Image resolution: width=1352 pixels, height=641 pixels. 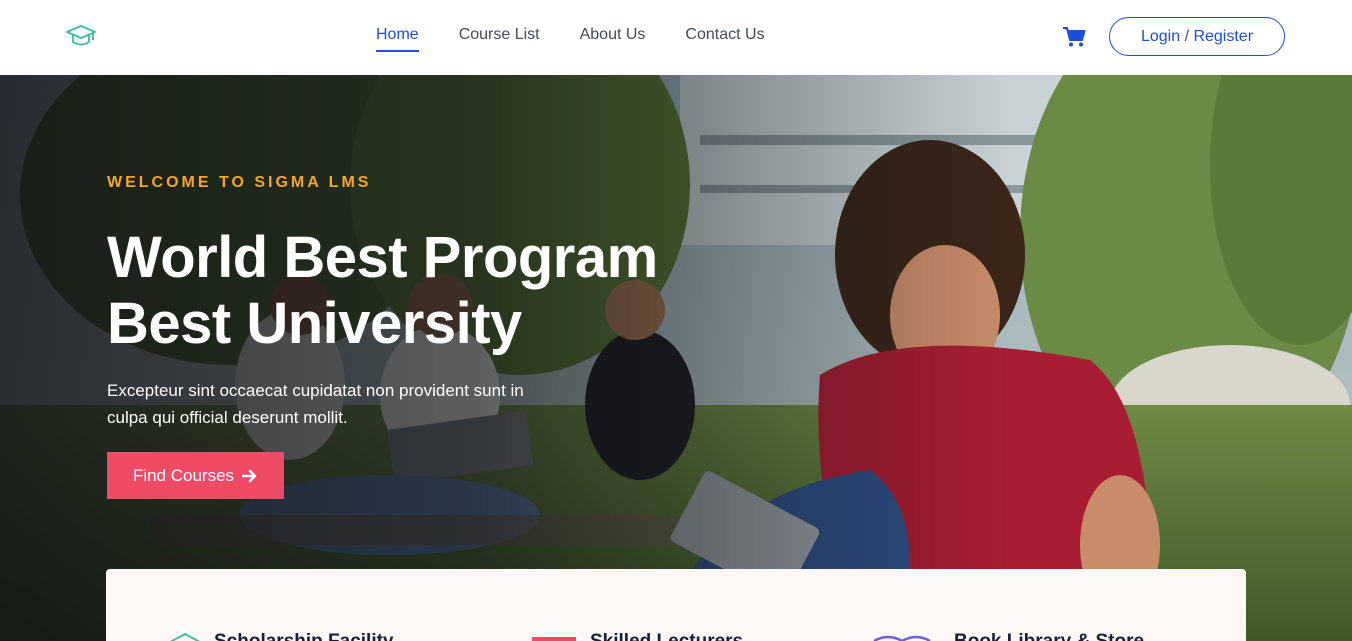 I want to click on nav-about-us: About Us, so click(x=613, y=39).